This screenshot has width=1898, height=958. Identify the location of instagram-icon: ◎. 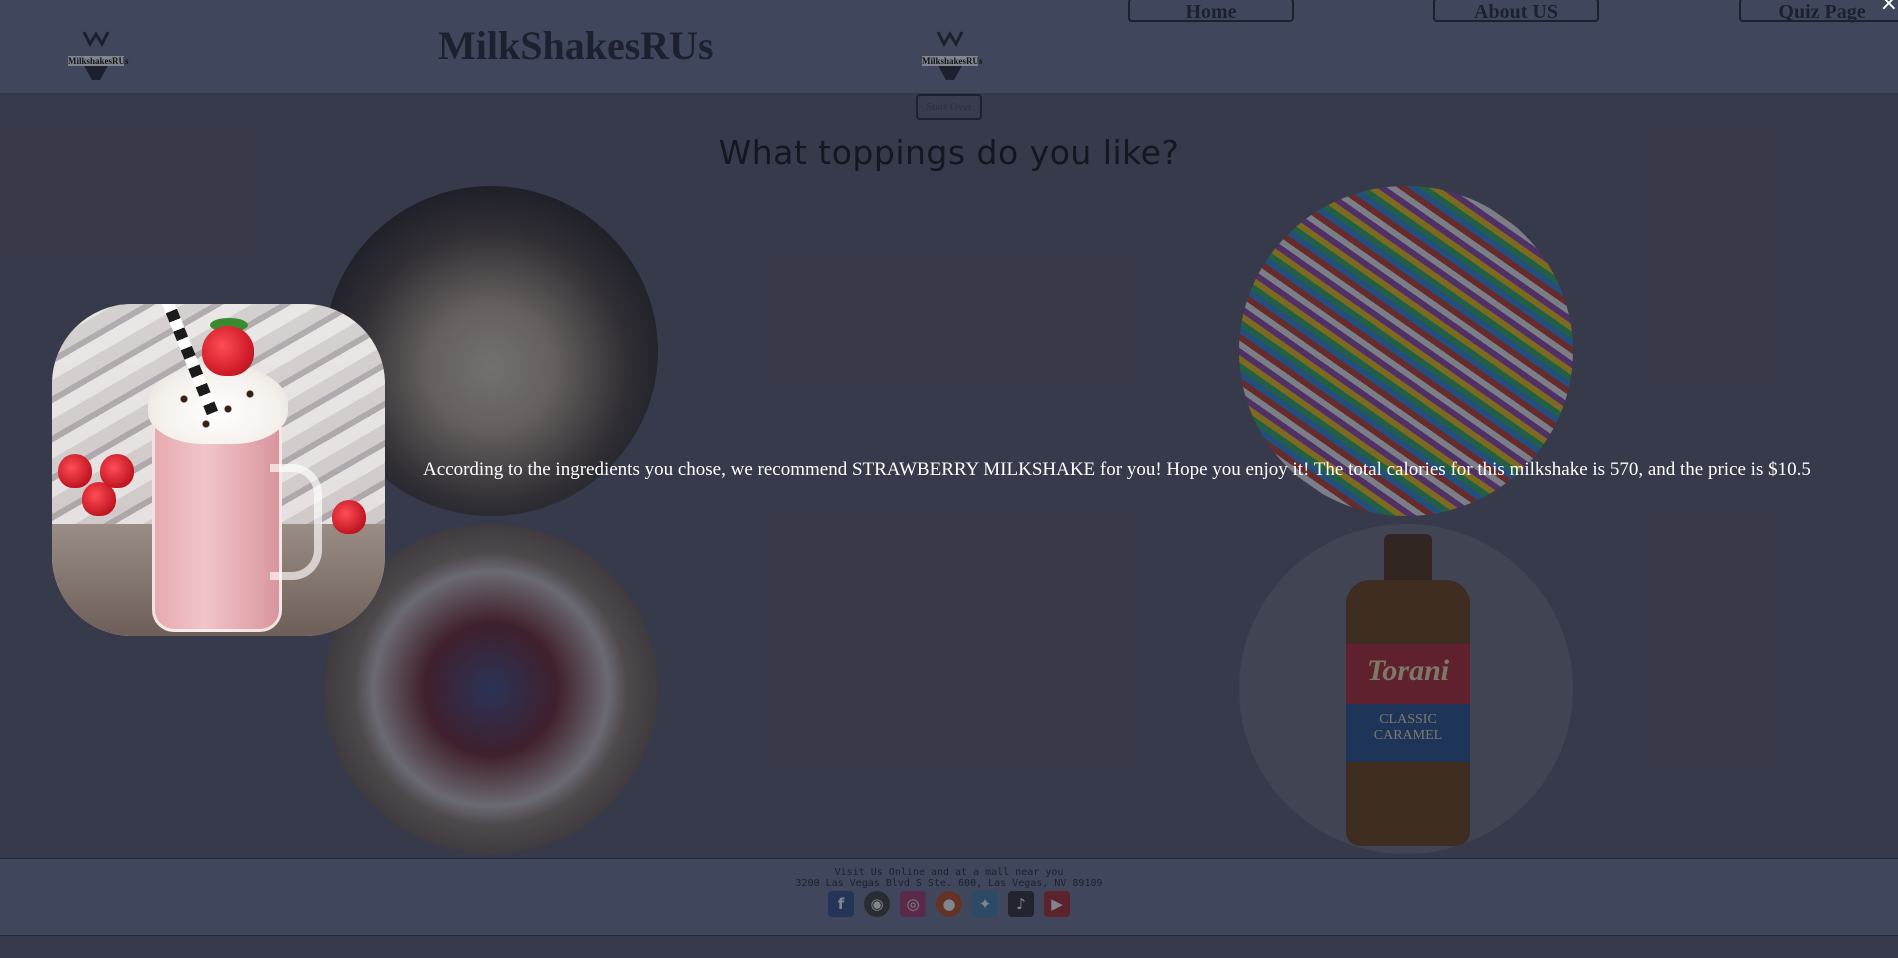
(913, 904).